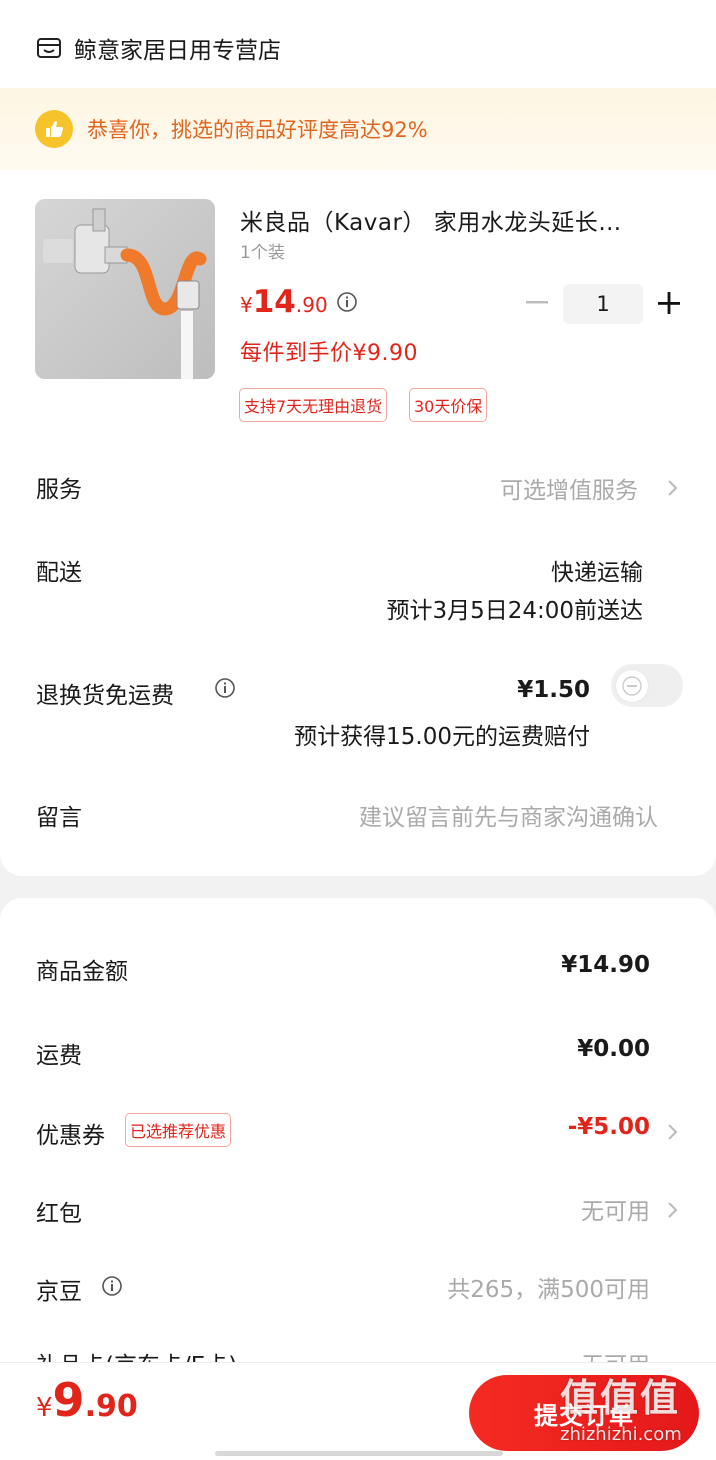 The width and height of the screenshot is (716, 1460). Describe the element at coordinates (537, 303) in the screenshot. I see `quantity-decrease-button` at that location.